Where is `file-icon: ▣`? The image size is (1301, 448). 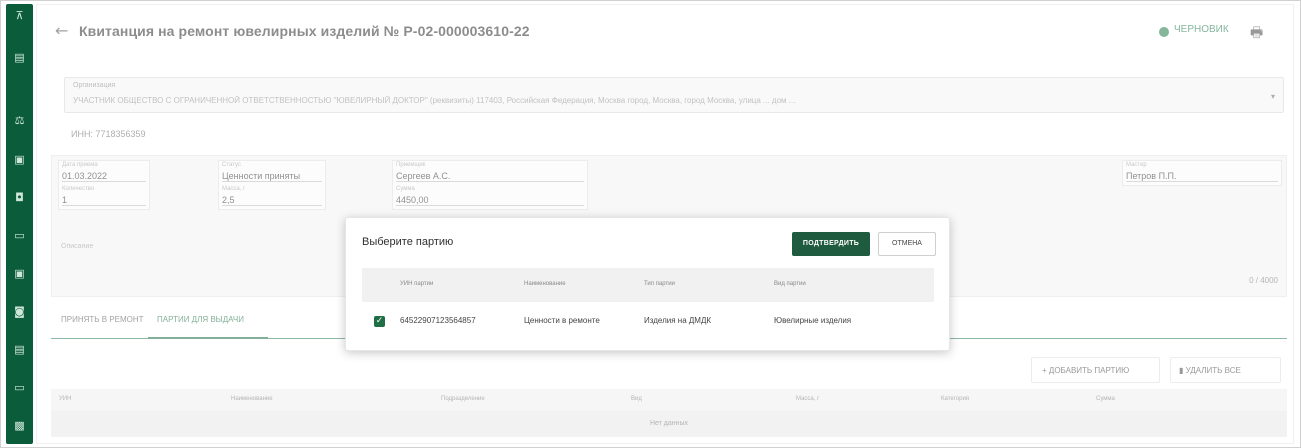
file-icon: ▣ is located at coordinates (19, 274).